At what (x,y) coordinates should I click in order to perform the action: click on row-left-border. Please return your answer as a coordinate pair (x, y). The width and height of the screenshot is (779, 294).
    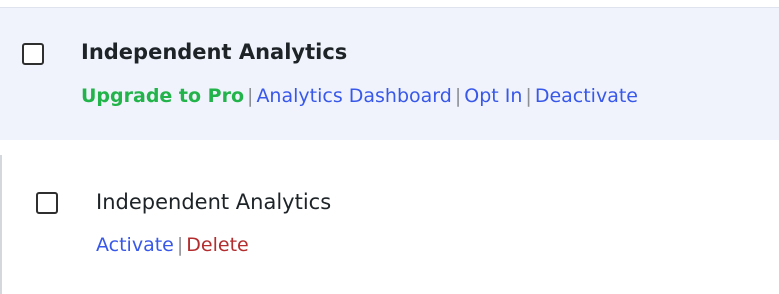
    Looking at the image, I should click on (1, 224).